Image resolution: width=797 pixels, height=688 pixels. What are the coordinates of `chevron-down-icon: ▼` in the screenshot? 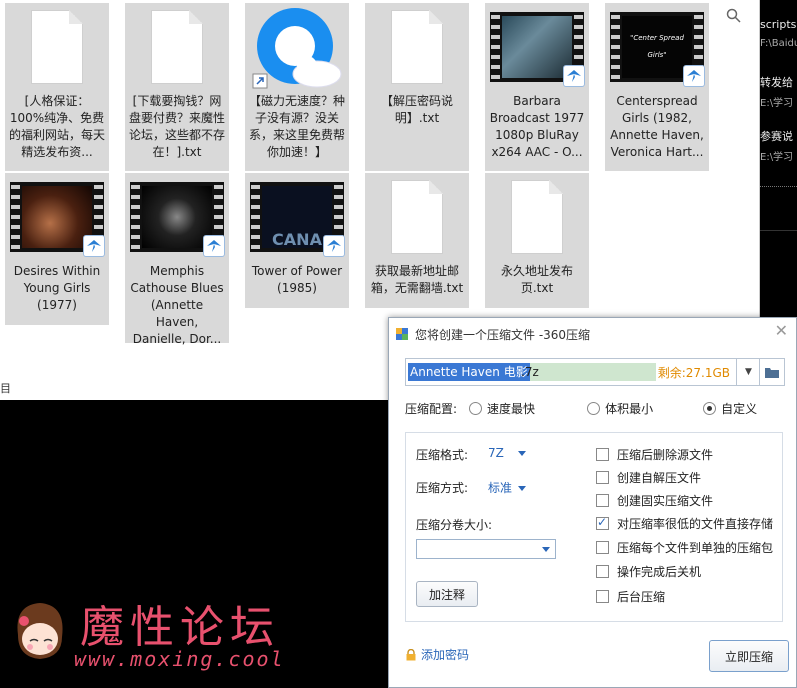 It's located at (748, 372).